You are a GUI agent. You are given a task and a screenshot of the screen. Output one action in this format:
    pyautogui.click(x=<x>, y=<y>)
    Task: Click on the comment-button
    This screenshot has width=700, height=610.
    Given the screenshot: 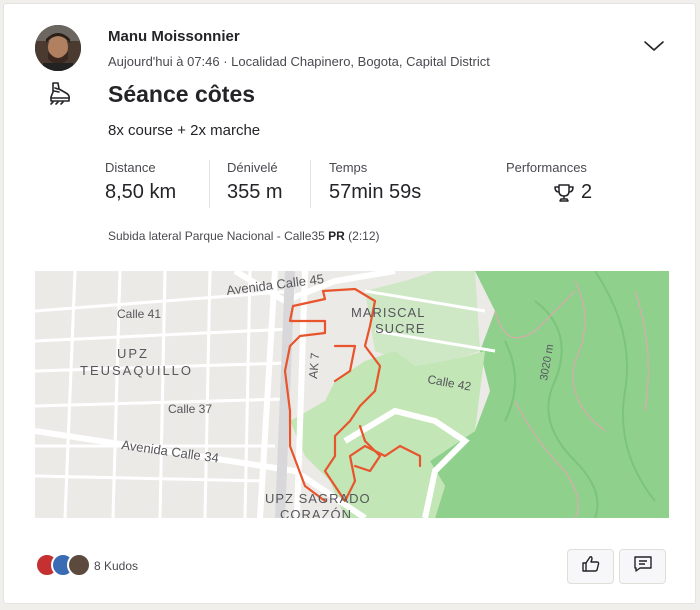 What is the action you would take?
    pyautogui.click(x=642, y=566)
    